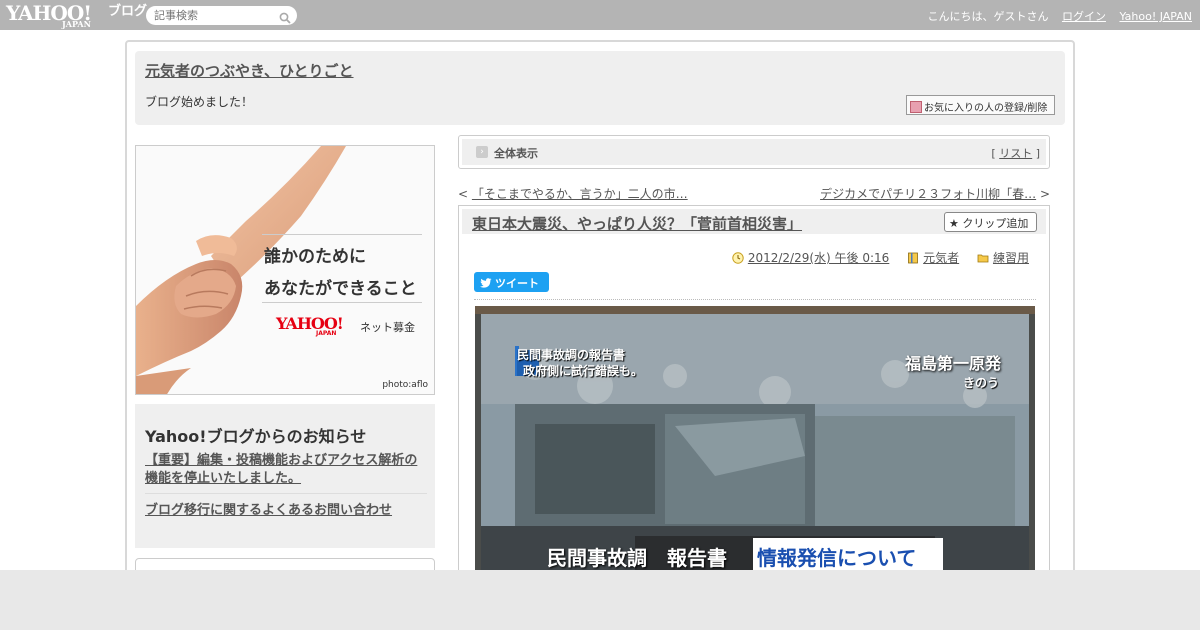  I want to click on tweet-label: ツイート, so click(517, 283).